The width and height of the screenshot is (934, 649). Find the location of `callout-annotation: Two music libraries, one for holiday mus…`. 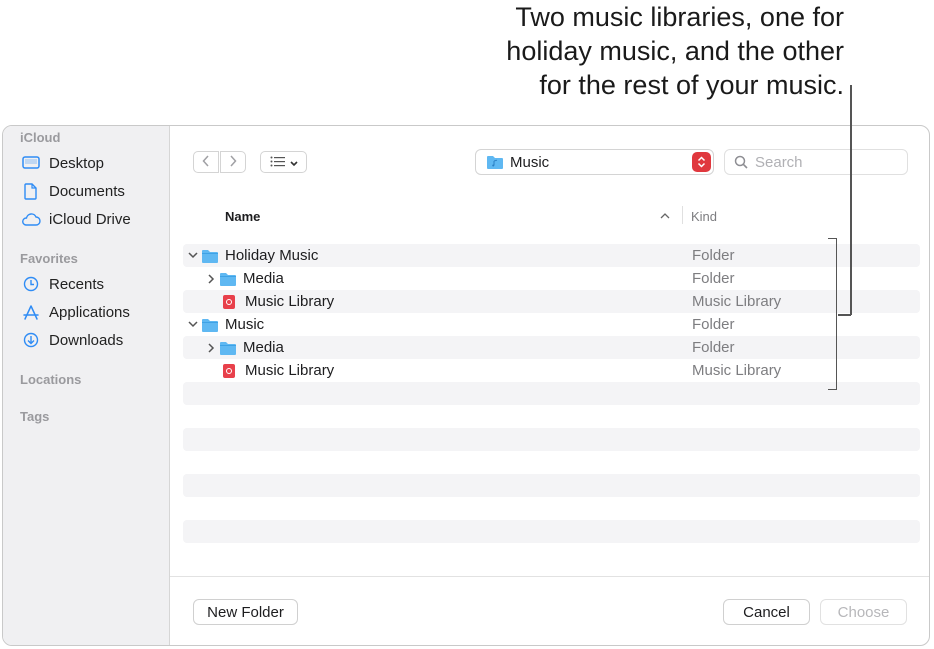

callout-annotation: Two music libraries, one for holiday mus… is located at coordinates (634, 51).